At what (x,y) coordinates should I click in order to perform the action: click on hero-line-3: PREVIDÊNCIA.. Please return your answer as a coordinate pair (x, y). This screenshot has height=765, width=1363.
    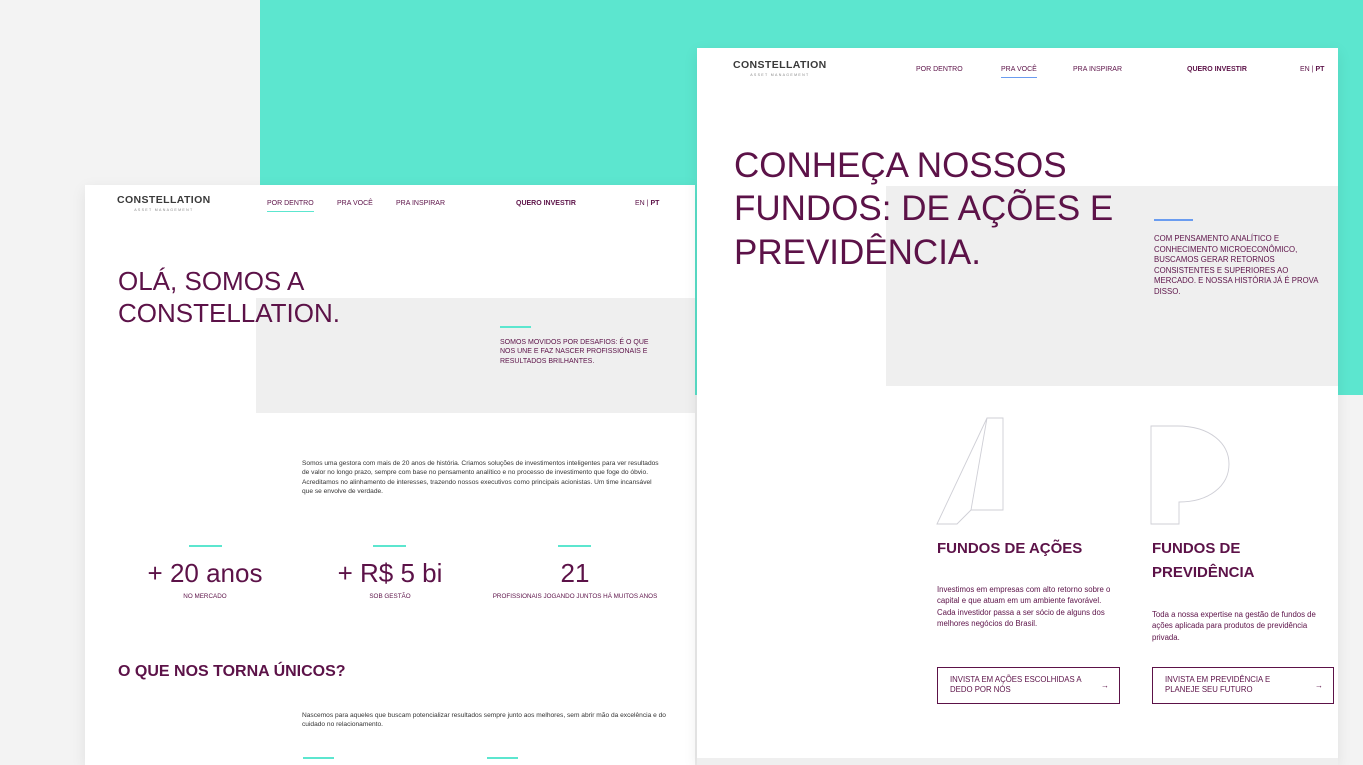
    Looking at the image, I should click on (857, 252).